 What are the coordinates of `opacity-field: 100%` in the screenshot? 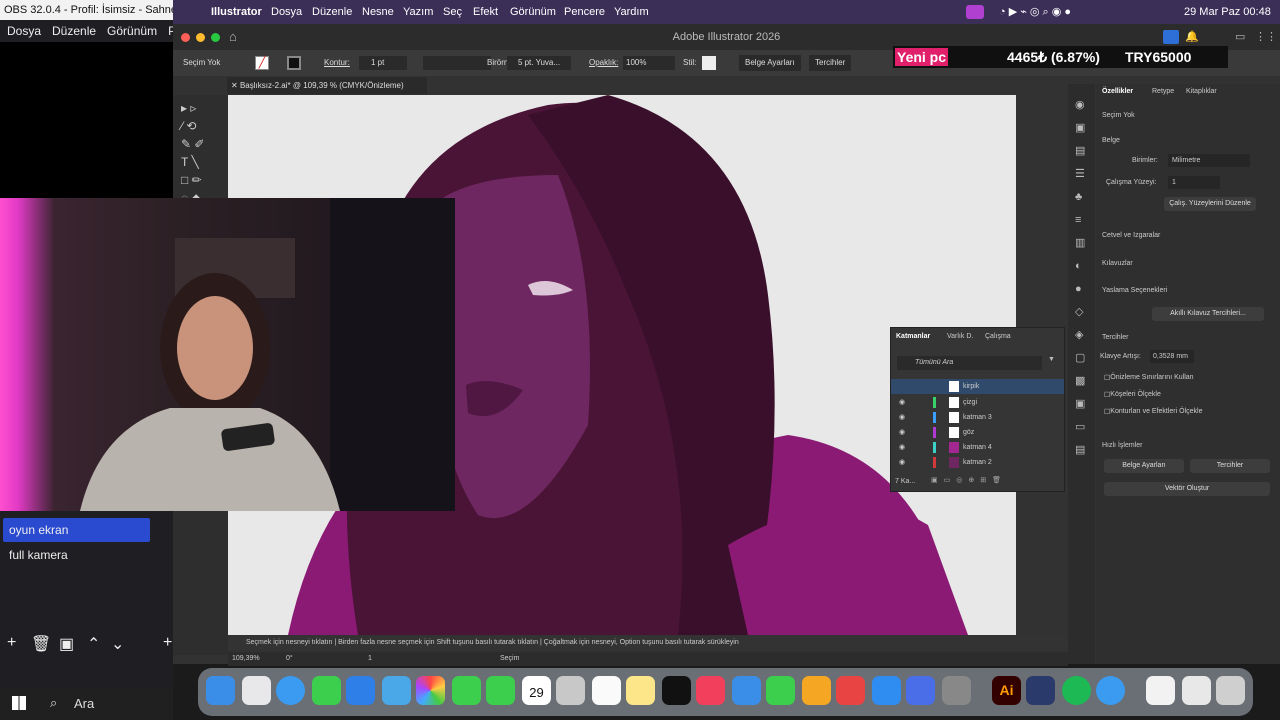 It's located at (649, 63).